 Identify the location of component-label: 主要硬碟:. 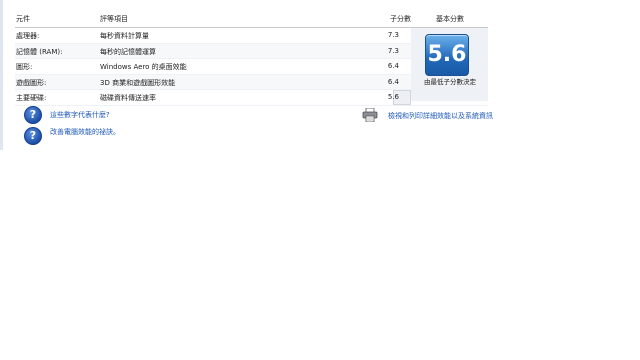
(31, 98).